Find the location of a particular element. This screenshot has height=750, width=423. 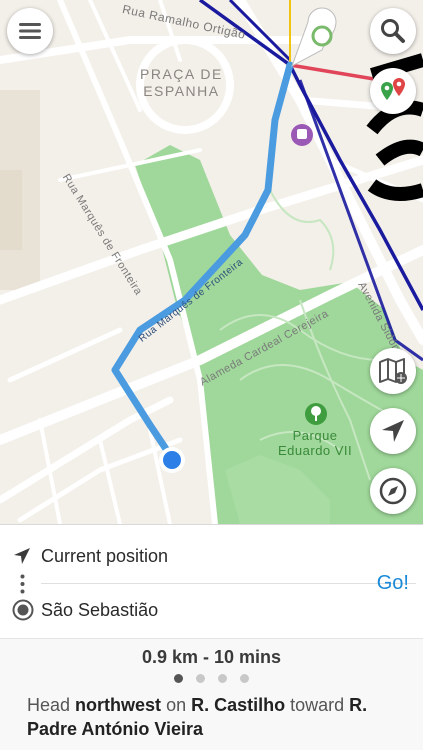

search-icon is located at coordinates (393, 31).